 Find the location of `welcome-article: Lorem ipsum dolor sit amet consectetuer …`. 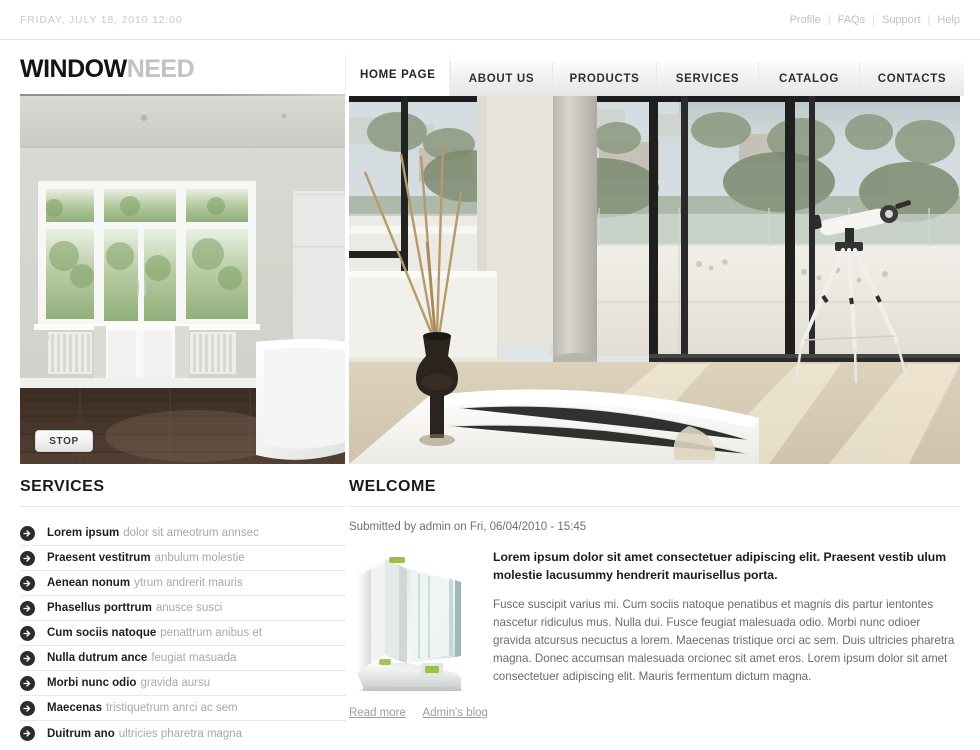

welcome-article: Lorem ipsum dolor sit amet consectetuer … is located at coordinates (654, 620).